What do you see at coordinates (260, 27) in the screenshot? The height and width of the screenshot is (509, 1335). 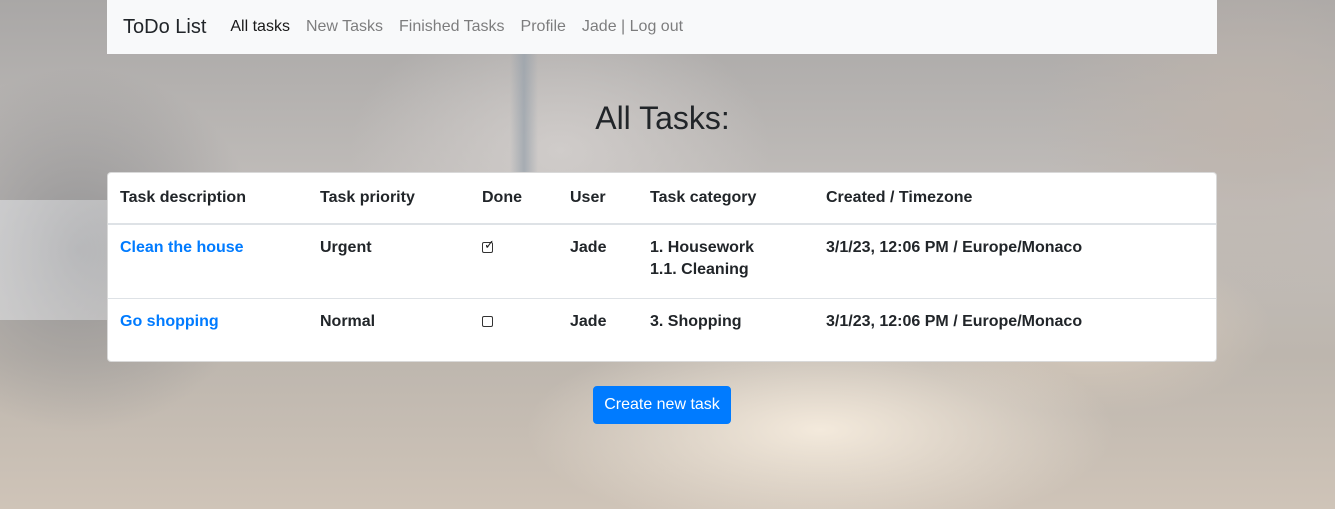 I see `nav-all-tasks: All tasks` at bounding box center [260, 27].